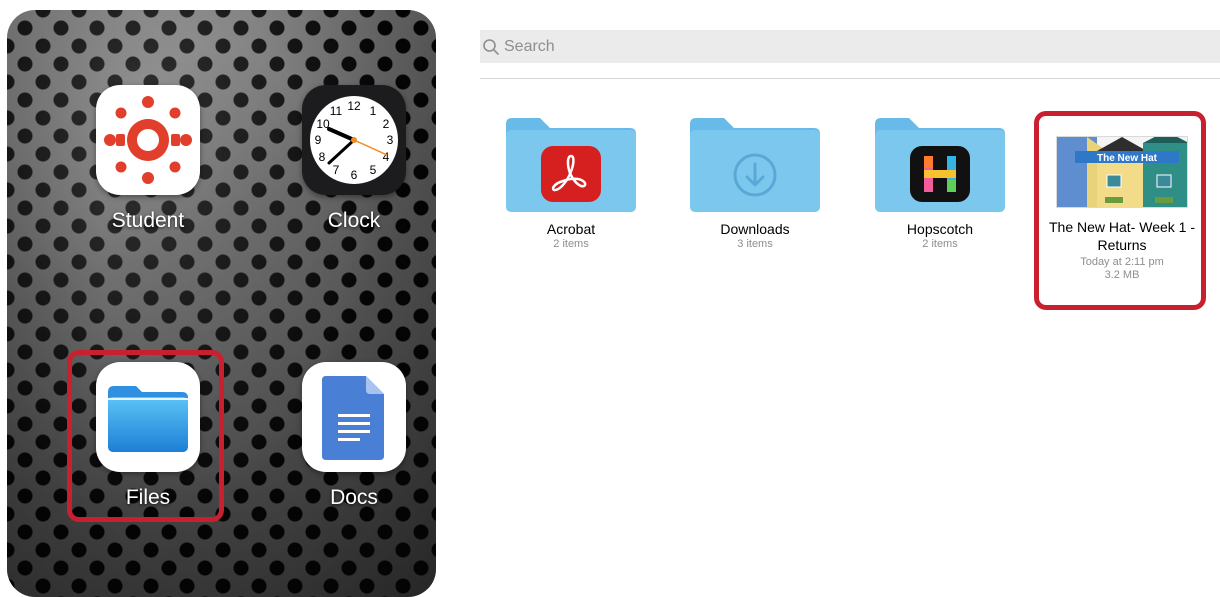  I want to click on app-clock: 12 1 2 3 4 5 6 7 8 9 10 11 Clock, so click(354, 159).